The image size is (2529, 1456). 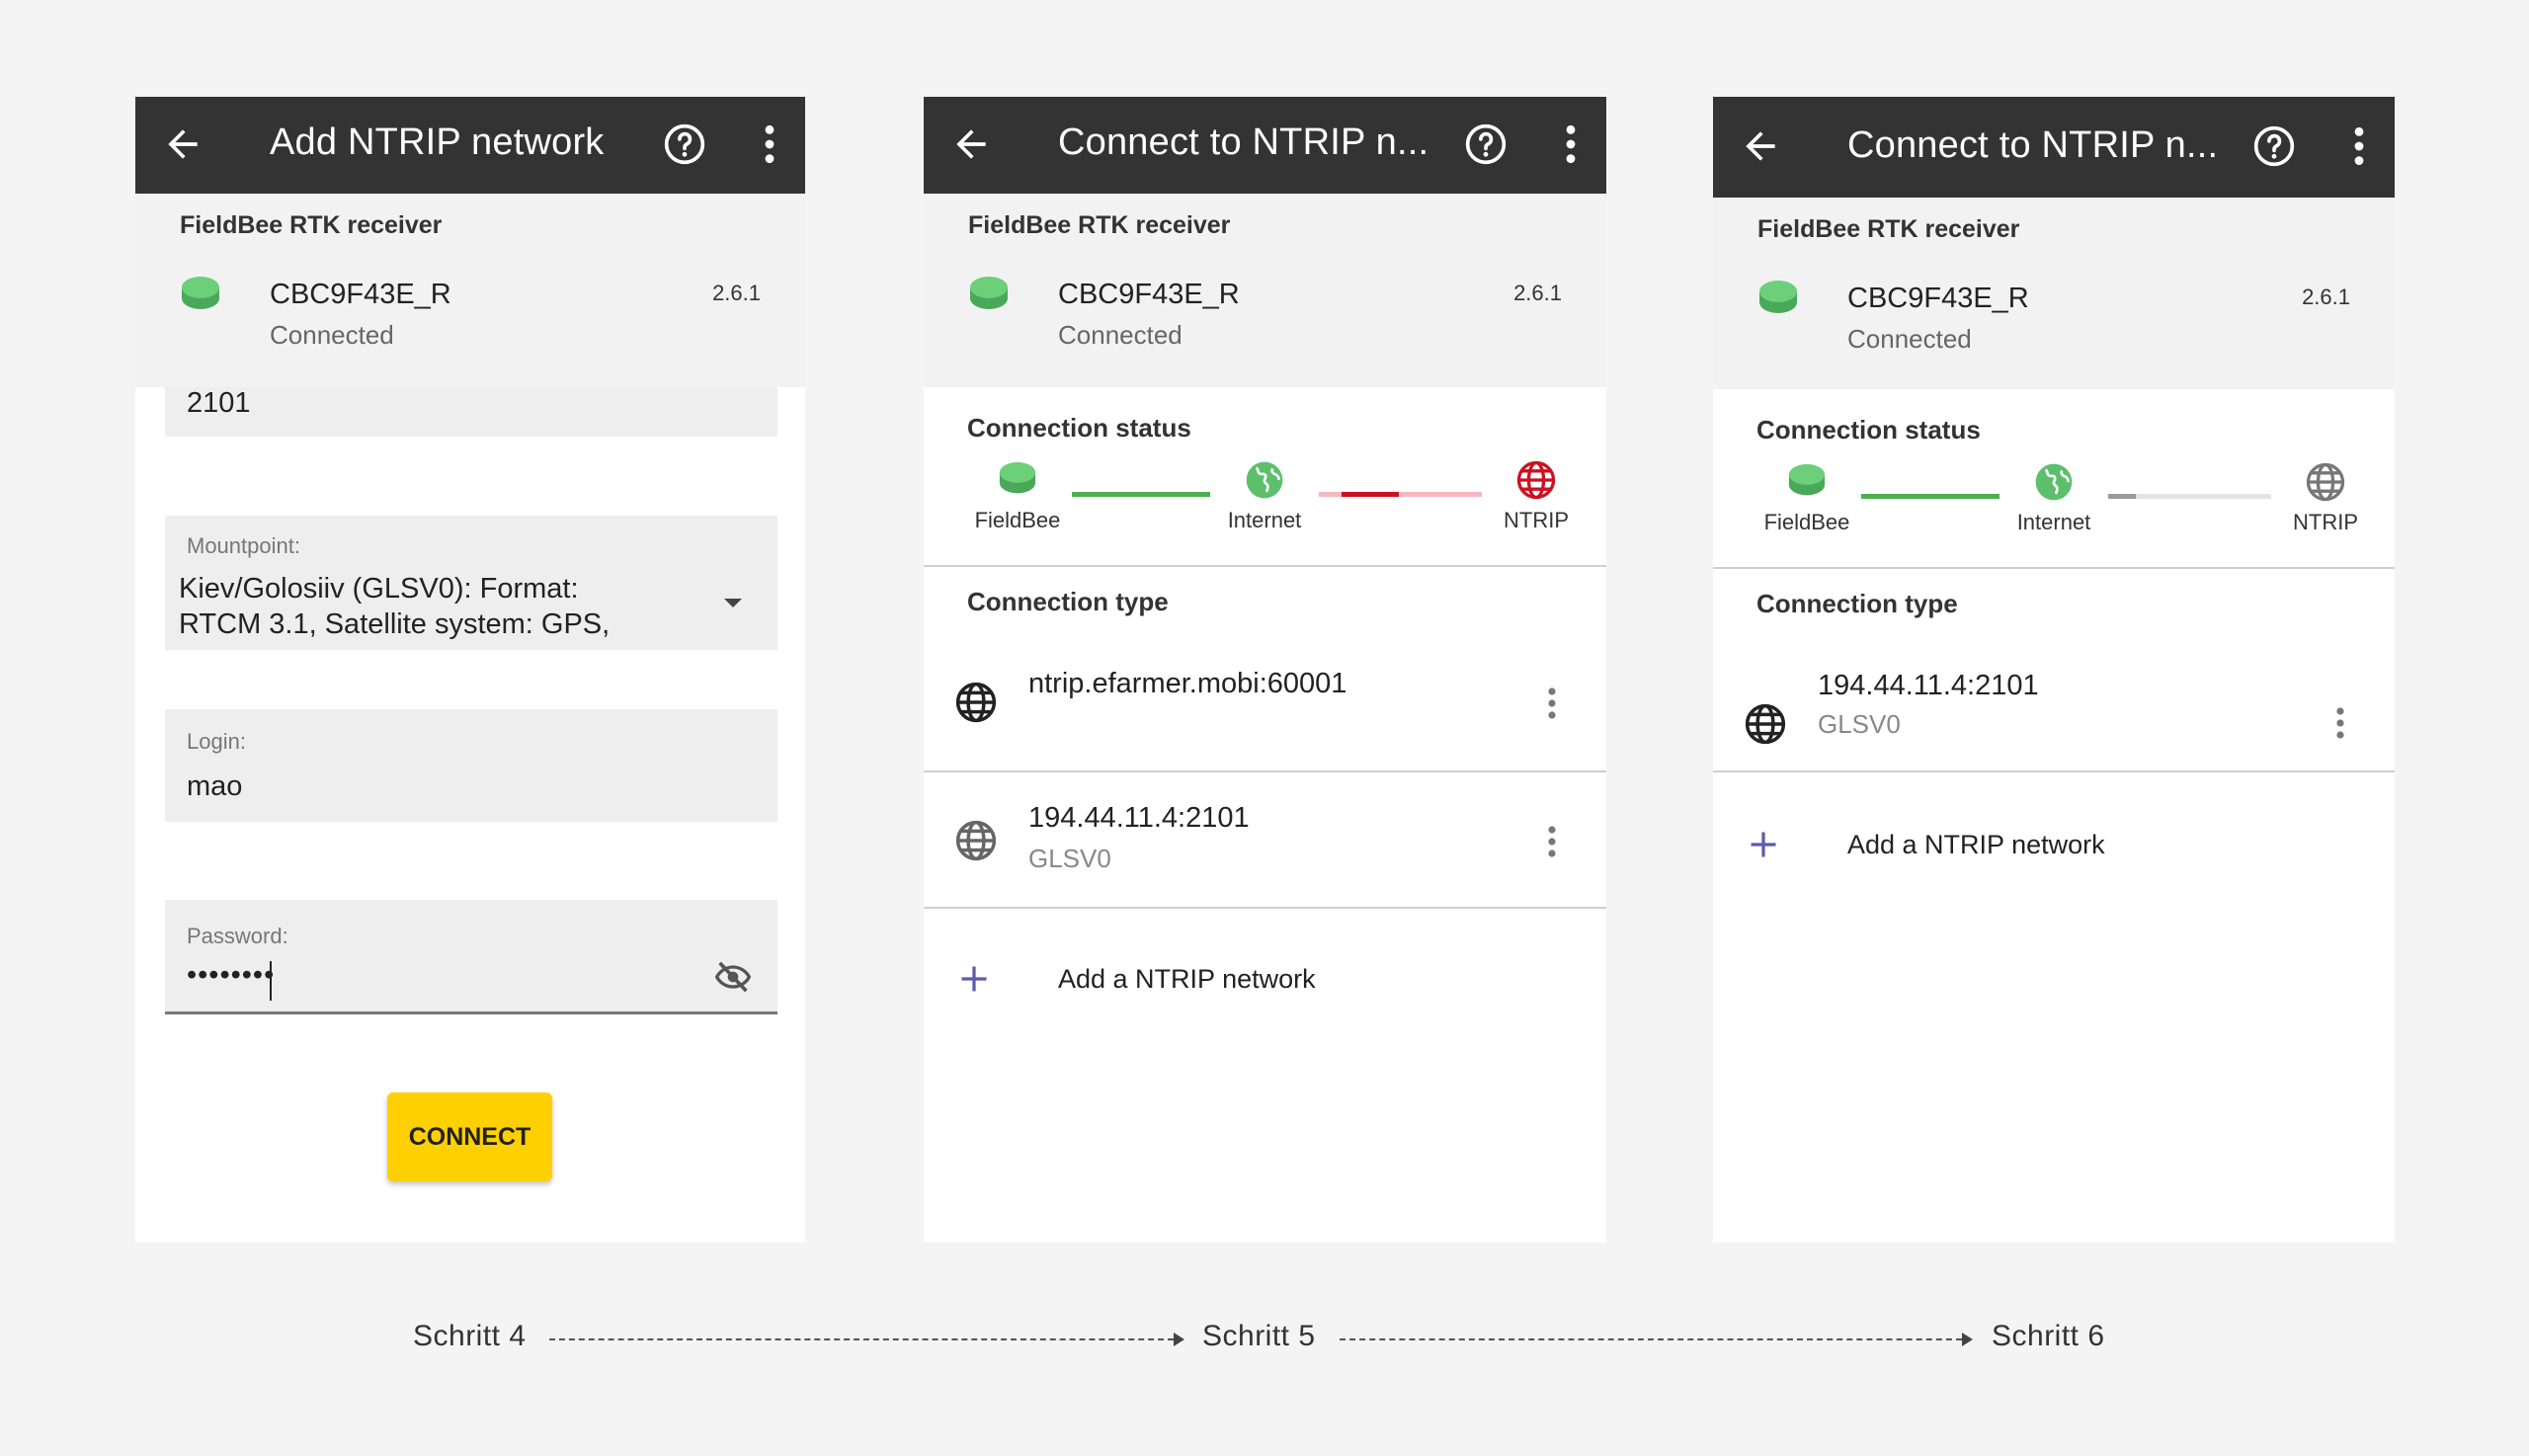 What do you see at coordinates (1259, 1336) in the screenshot?
I see `step-5-label: Schritt 5` at bounding box center [1259, 1336].